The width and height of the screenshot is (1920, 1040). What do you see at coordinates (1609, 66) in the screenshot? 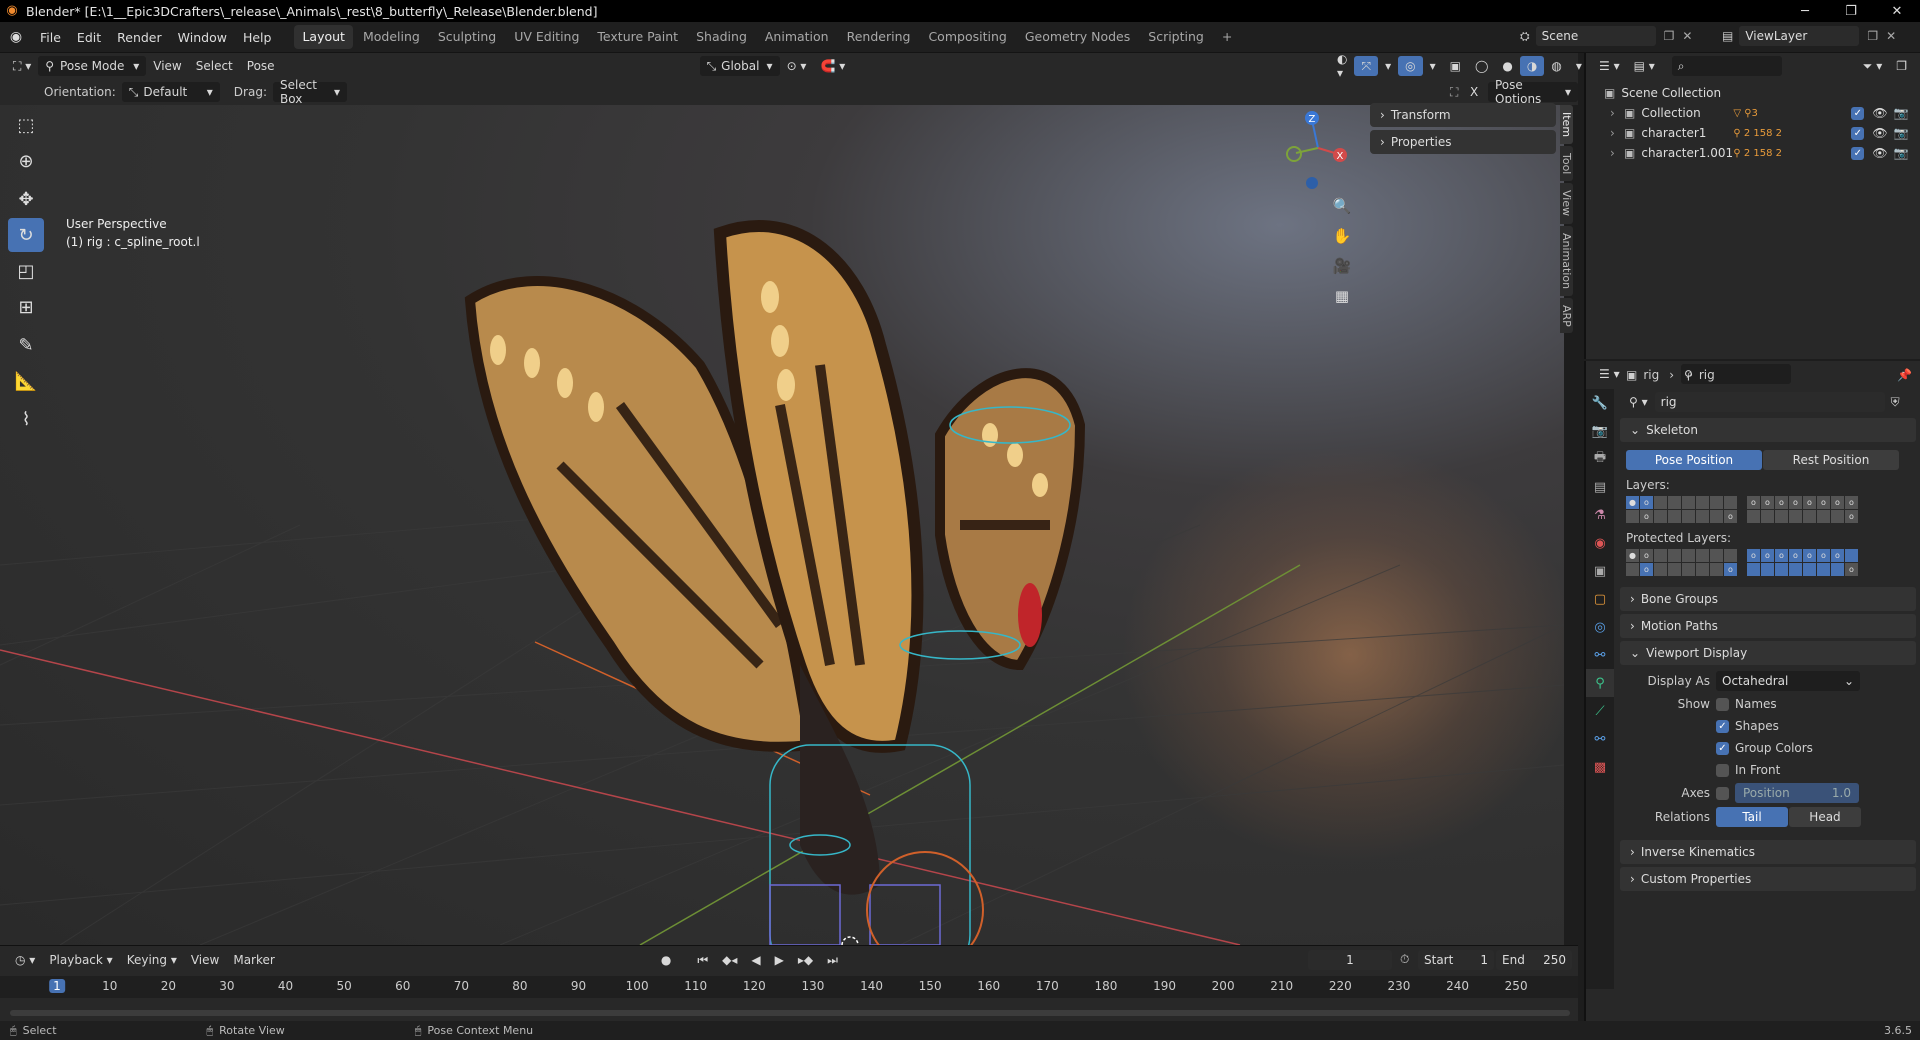
I see `outliner-editor-icon: ☰ ▾` at bounding box center [1609, 66].